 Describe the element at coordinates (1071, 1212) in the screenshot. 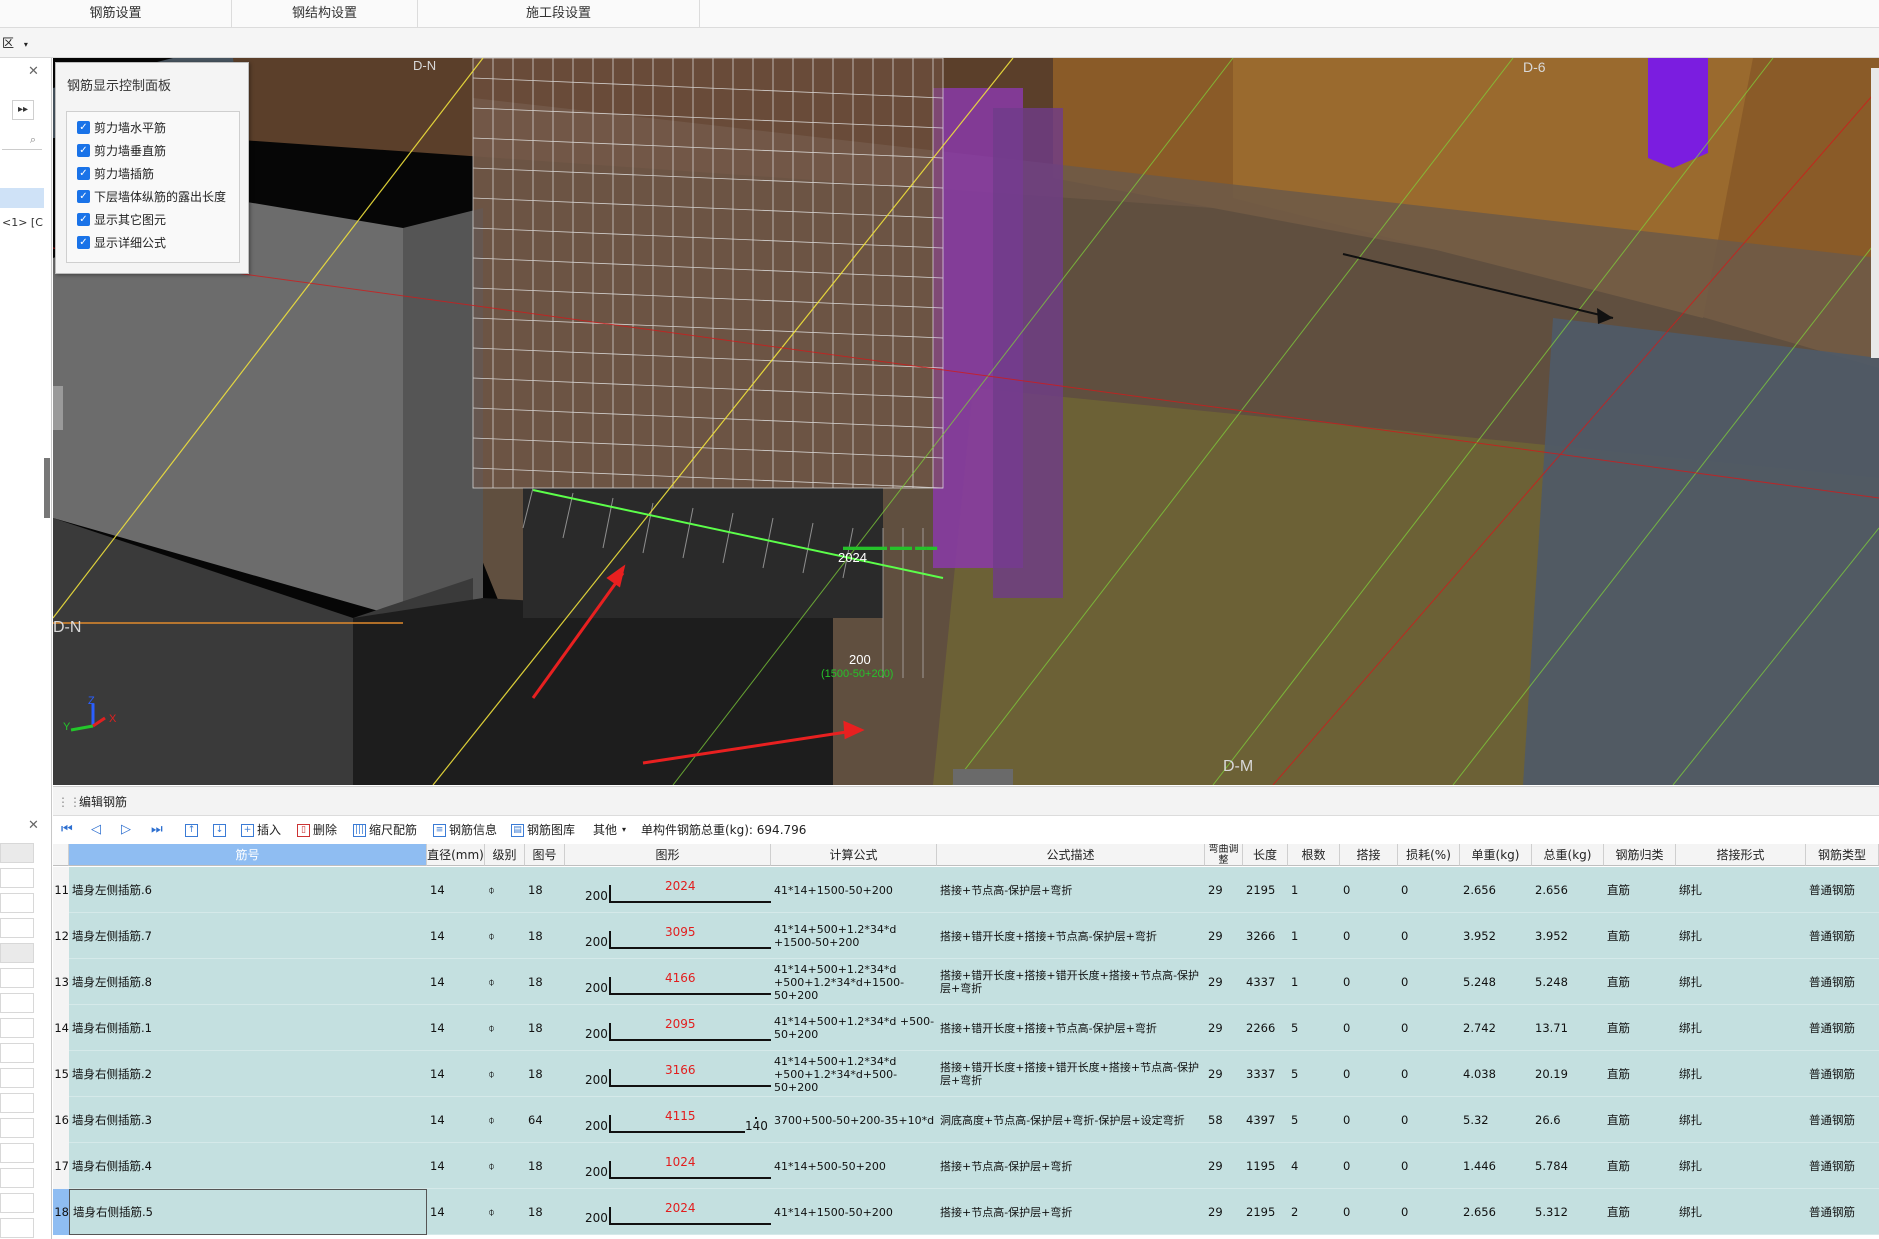

I see `cell-formula-description: 搭接+节点高-保护层+弯折` at that location.